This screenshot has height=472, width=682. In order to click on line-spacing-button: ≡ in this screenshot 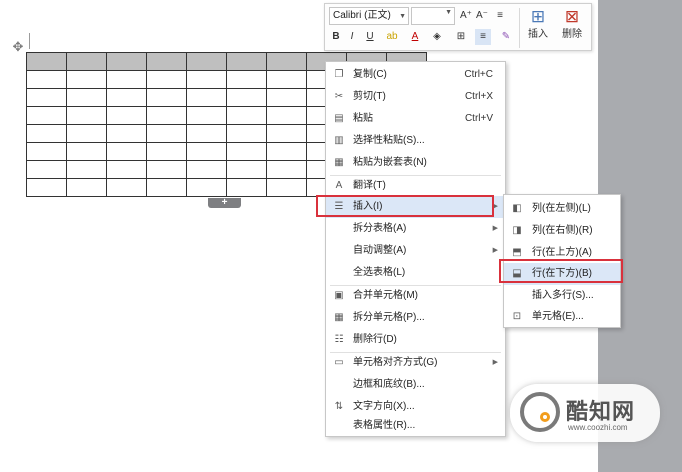, I will do `click(500, 16)`.